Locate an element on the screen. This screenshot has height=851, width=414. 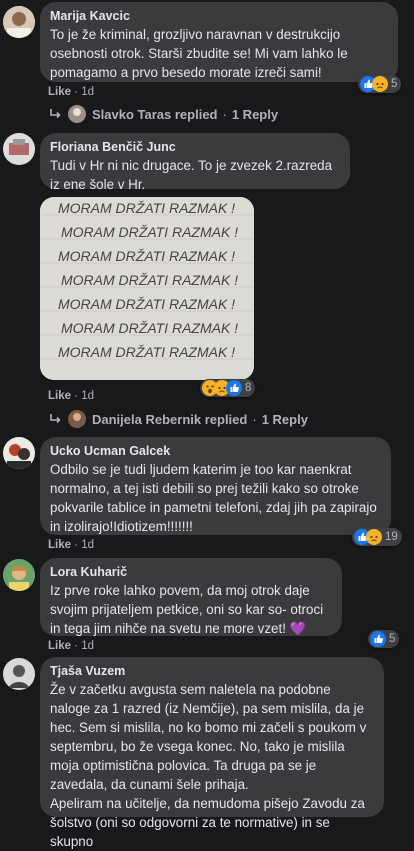
reply-author: Slavko Taras replied is located at coordinates (155, 114).